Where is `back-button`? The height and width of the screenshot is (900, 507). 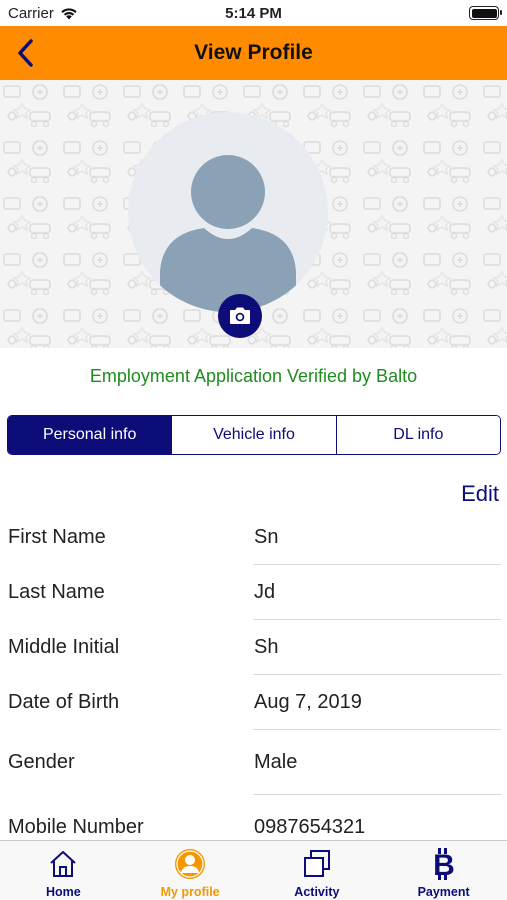 back-button is located at coordinates (25, 53).